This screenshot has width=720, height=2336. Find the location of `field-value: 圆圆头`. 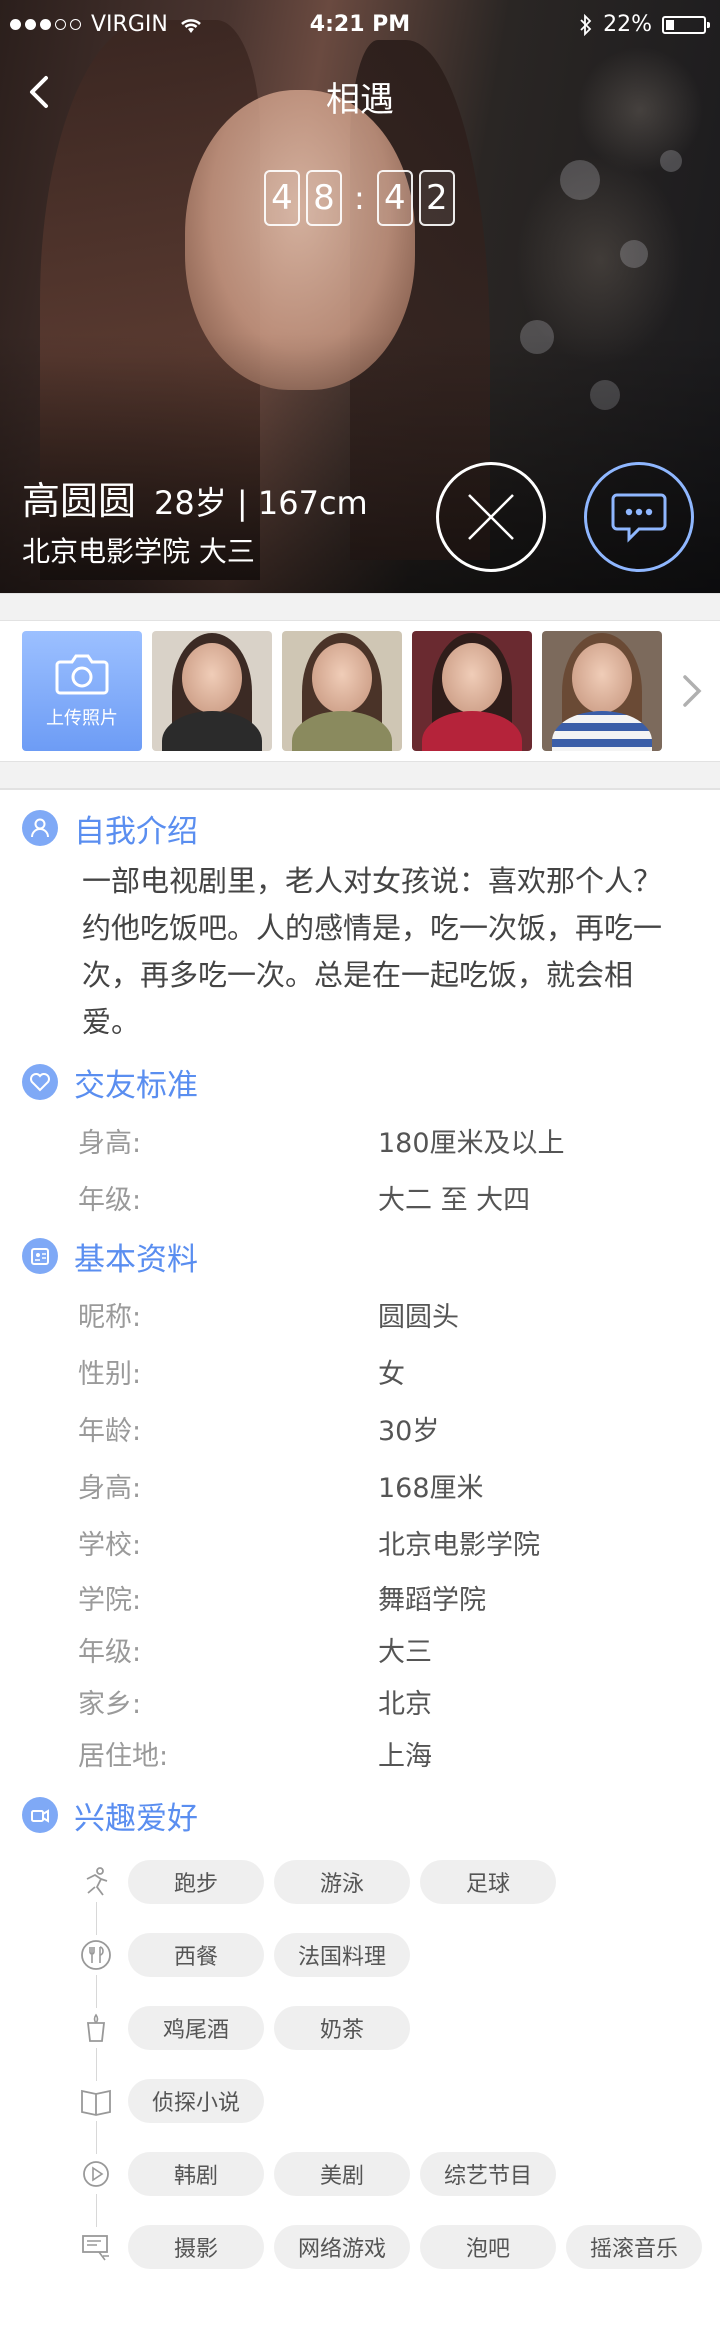

field-value: 圆圆头 is located at coordinates (418, 1317).